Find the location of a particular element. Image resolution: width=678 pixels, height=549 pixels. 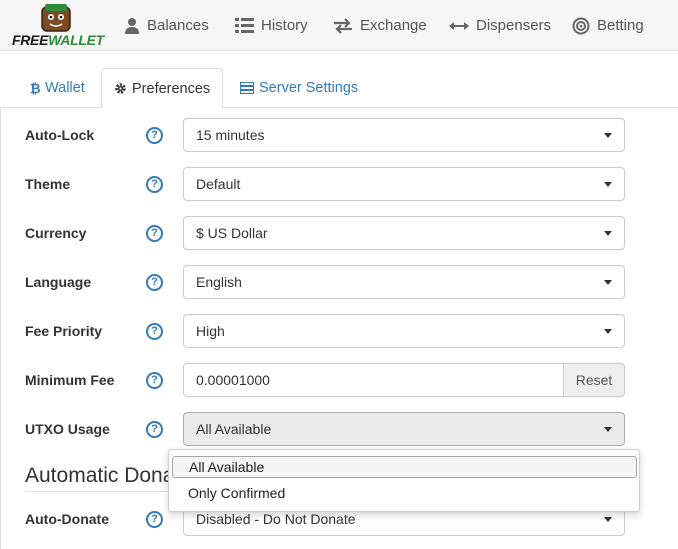

currency-value: $ US Dollar is located at coordinates (232, 233).